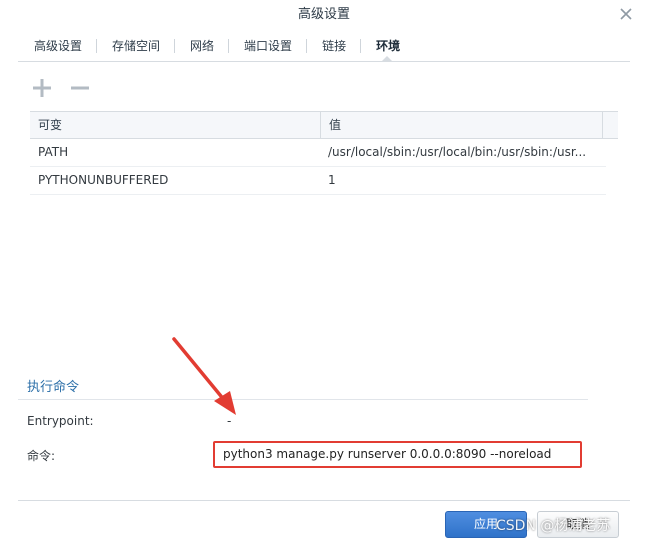 The width and height of the screenshot is (648, 545). Describe the element at coordinates (41, 456) in the screenshot. I see `command-label: 命令:` at that location.